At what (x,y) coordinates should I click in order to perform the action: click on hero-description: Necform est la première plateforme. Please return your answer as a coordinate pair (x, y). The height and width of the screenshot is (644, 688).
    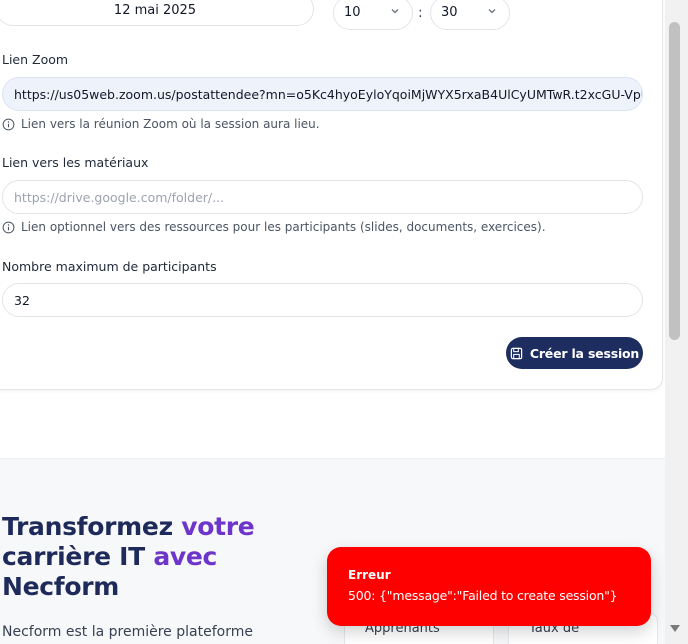
    Looking at the image, I should click on (127, 632).